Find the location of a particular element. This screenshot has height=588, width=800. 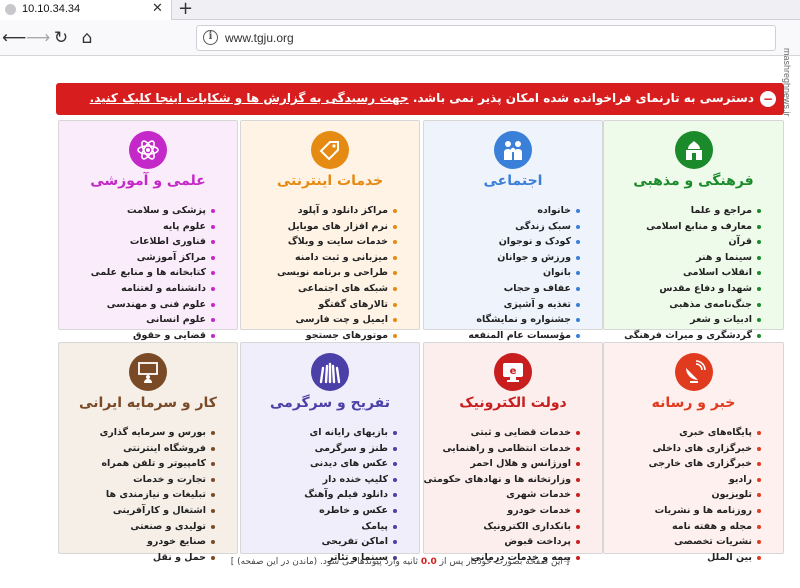

back-button: ⟵ is located at coordinates (14, 38).